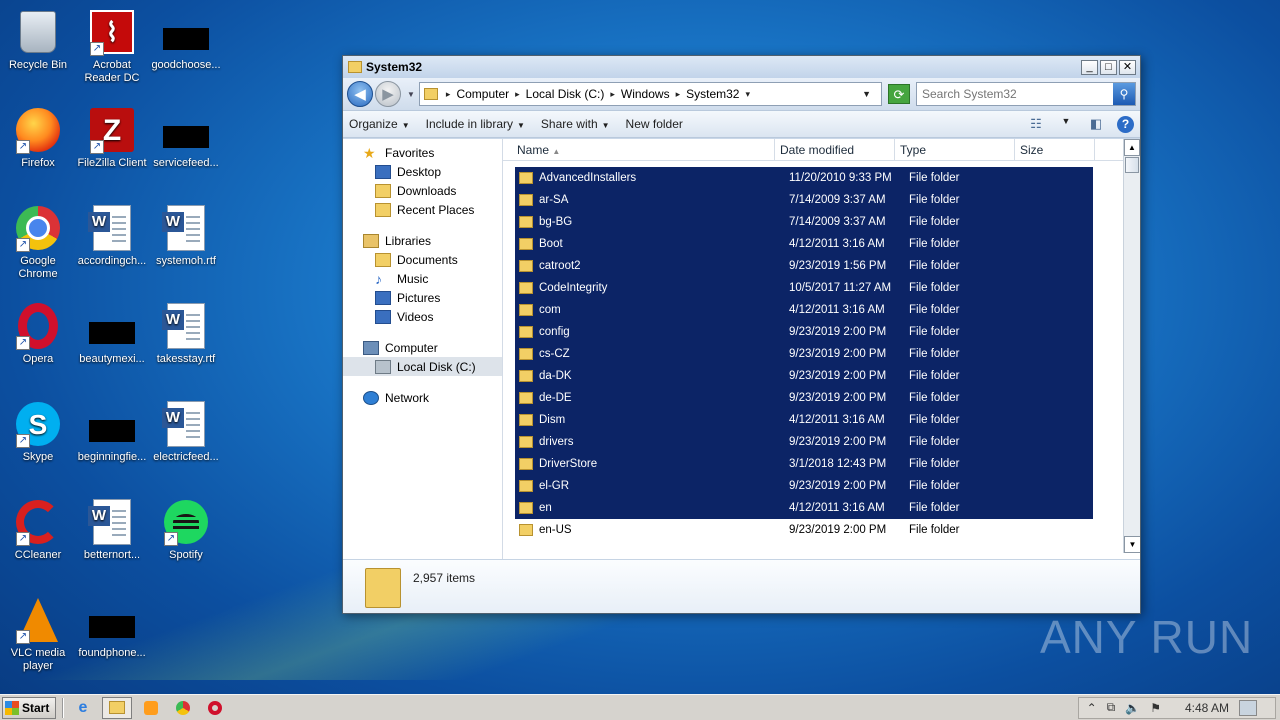 The width and height of the screenshot is (1280, 720). I want to click on nav-documents: Documents, so click(422, 259).